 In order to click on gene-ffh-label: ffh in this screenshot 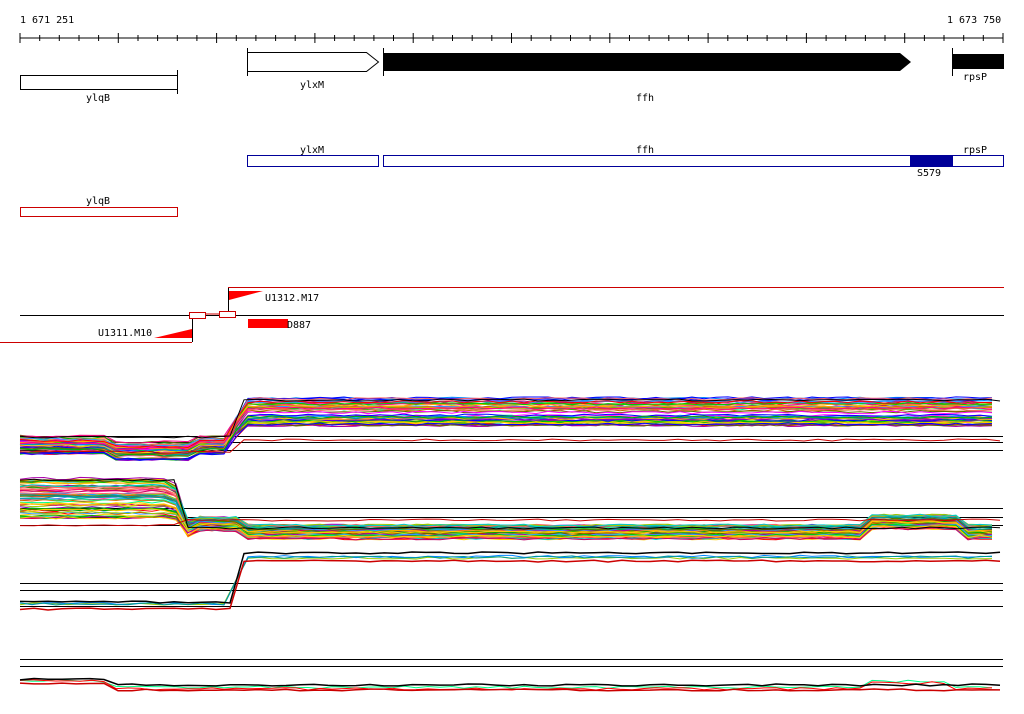, I will do `click(645, 98)`.